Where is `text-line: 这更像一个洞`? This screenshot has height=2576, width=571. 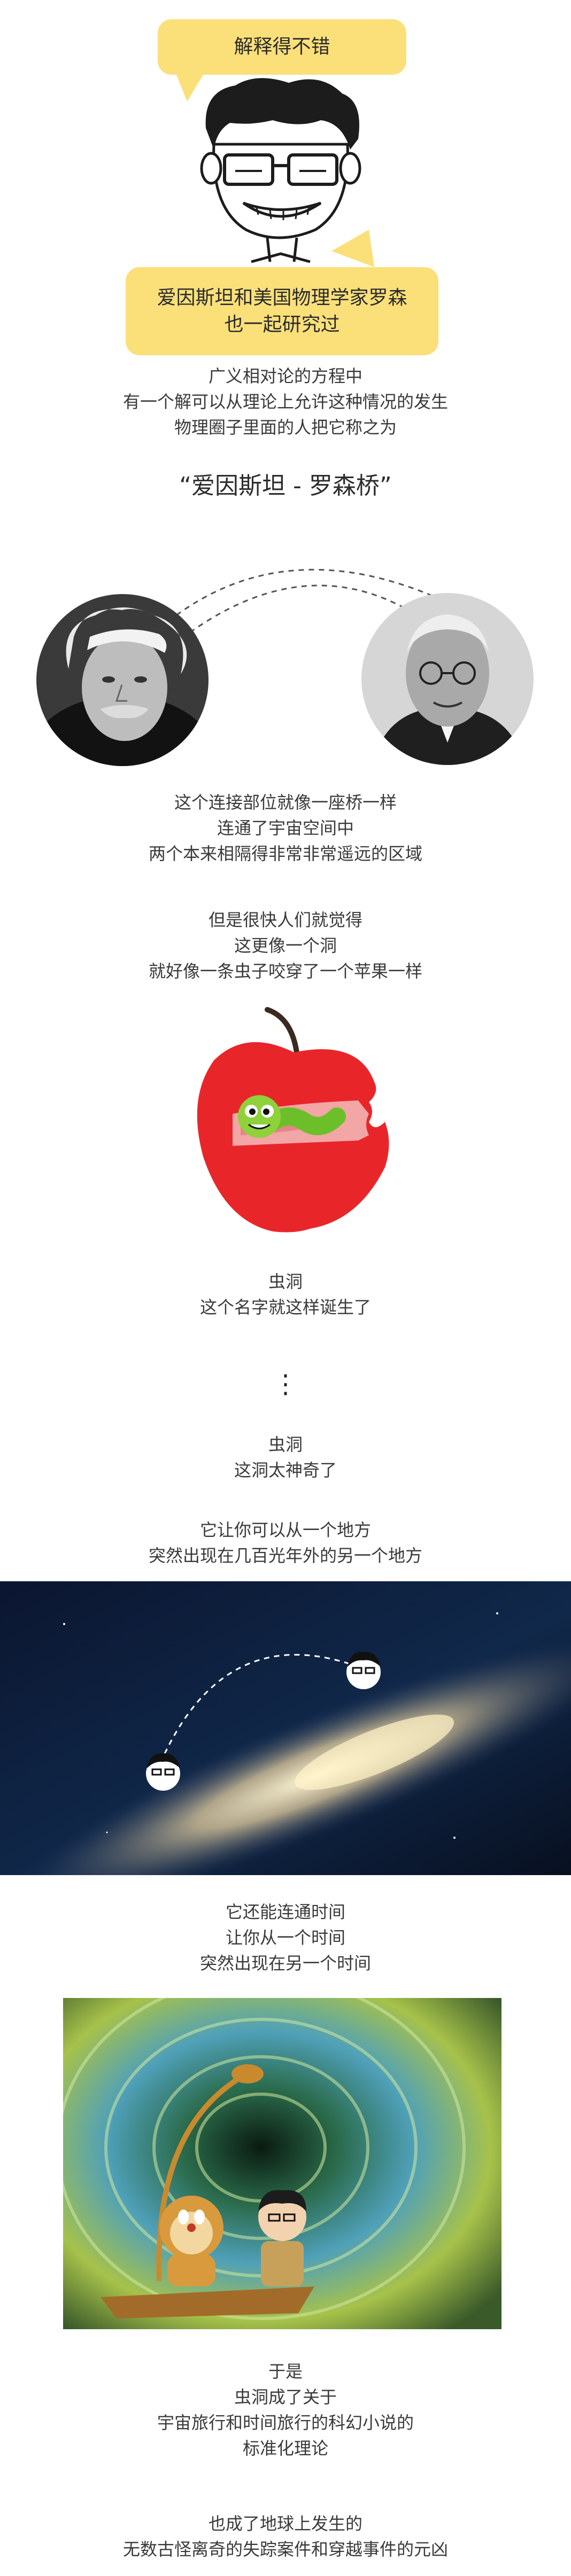 text-line: 这更像一个洞 is located at coordinates (285, 945).